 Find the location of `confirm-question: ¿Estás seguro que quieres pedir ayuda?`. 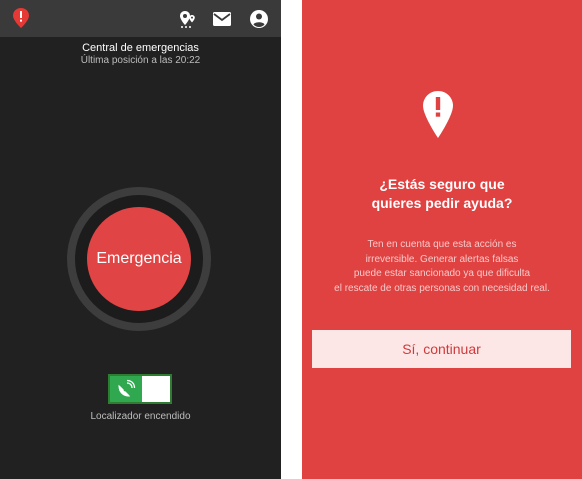

confirm-question: ¿Estás seguro que quieres pedir ayuda? is located at coordinates (442, 194).